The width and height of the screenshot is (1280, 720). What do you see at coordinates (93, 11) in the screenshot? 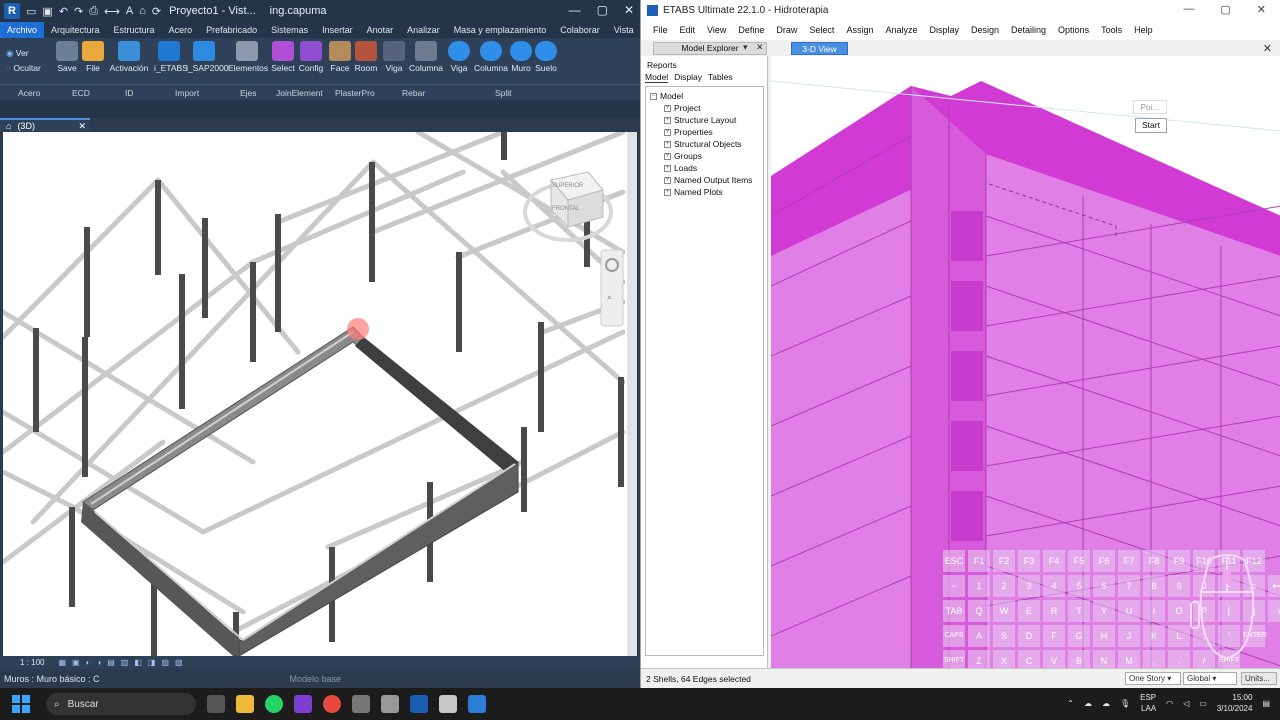
I see `print-icon: ⎙` at bounding box center [93, 11].